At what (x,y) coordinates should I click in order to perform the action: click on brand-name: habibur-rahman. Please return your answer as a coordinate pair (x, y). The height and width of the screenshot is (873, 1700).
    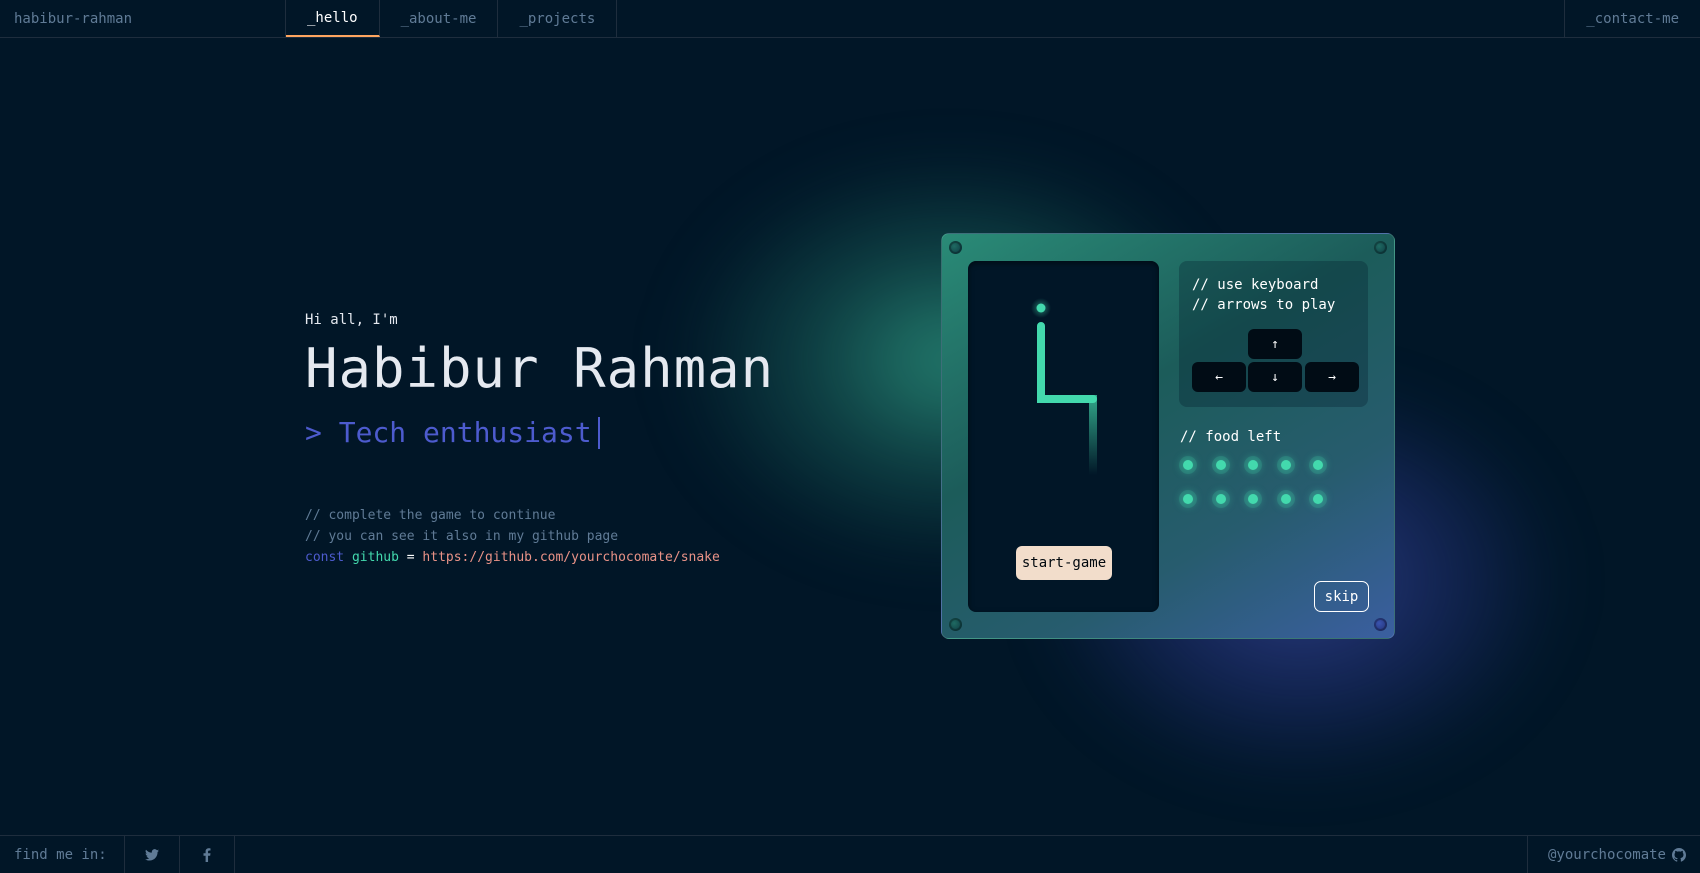
    Looking at the image, I should click on (143, 18).